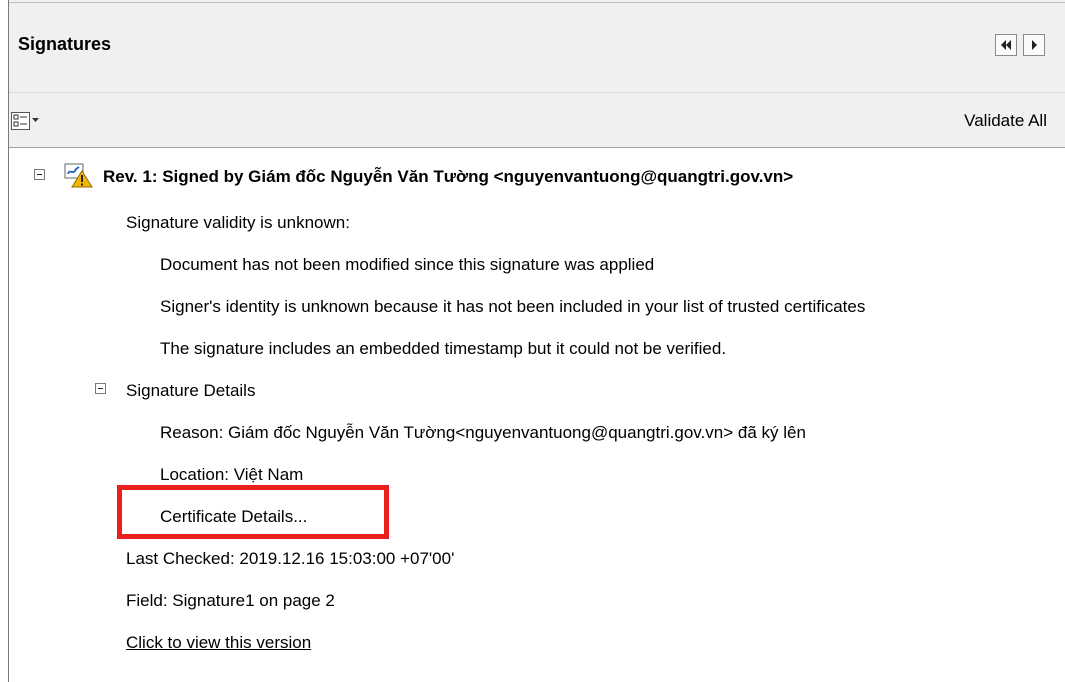 The image size is (1065, 682). I want to click on panel-title: Signatures, so click(65, 44).